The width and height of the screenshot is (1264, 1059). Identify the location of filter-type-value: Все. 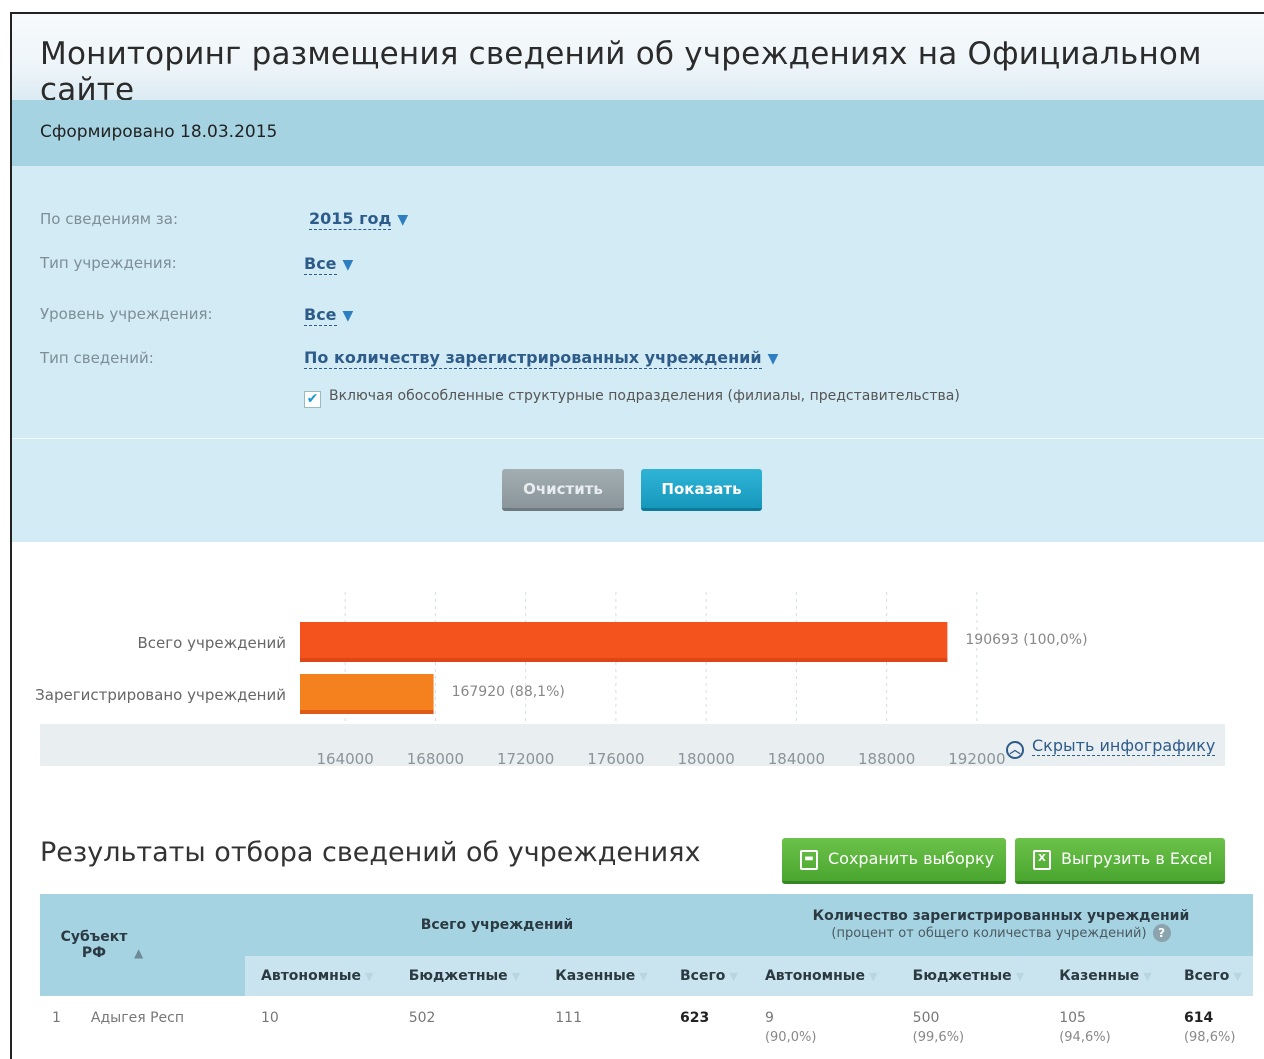
(320, 264).